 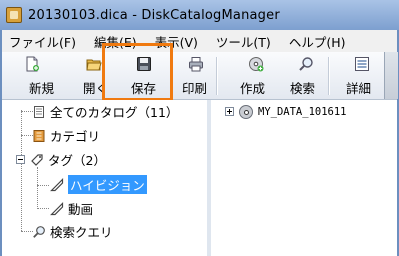 What do you see at coordinates (360, 75) in the screenshot?
I see `details-button: 詳細` at bounding box center [360, 75].